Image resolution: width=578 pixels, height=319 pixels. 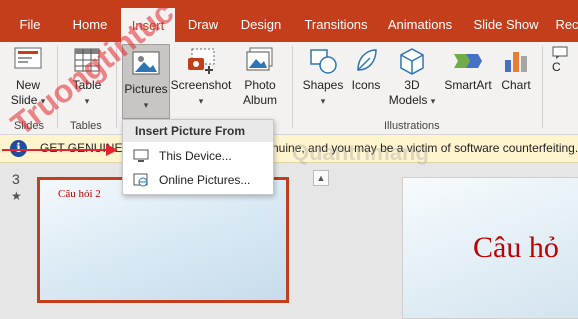 I want to click on photo-album-button: Photo Album, so click(x=260, y=77).